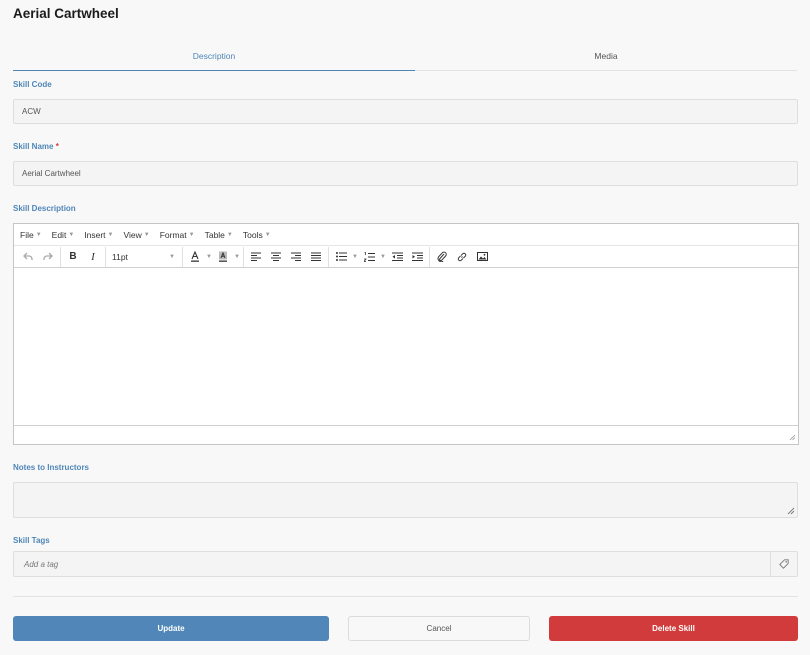 The image size is (810, 655). What do you see at coordinates (341, 257) in the screenshot?
I see `bullet-list-icon` at bounding box center [341, 257].